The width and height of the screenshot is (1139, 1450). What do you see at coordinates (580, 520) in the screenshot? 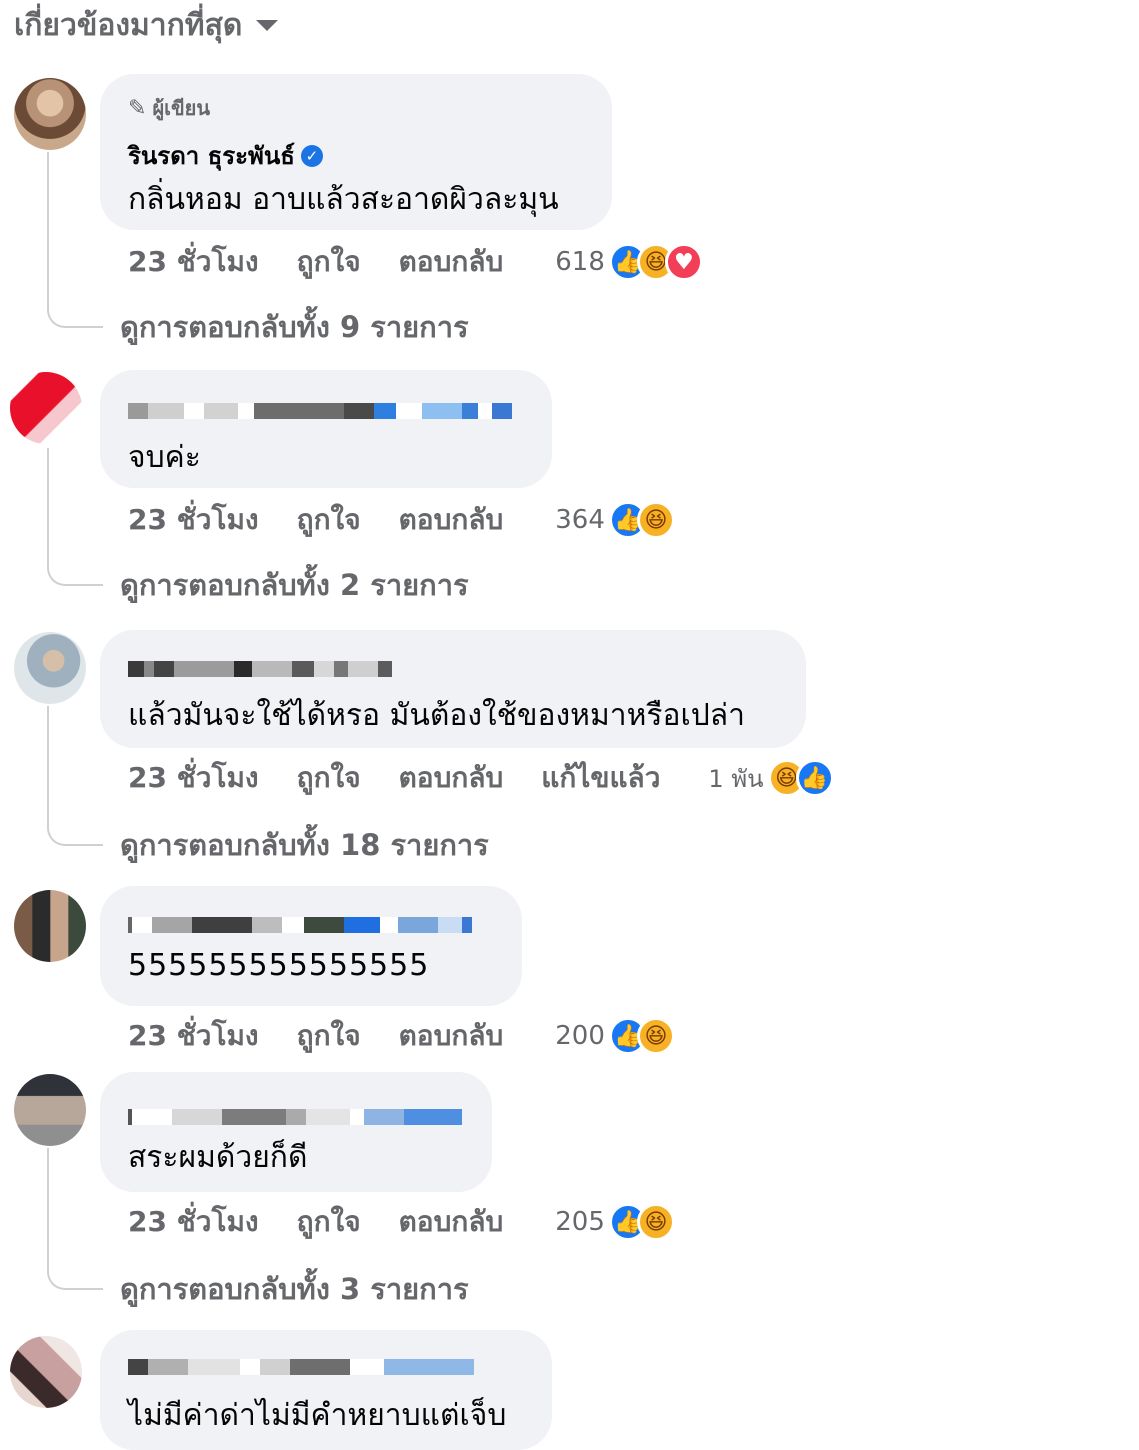
I see `reaction-count: 364` at bounding box center [580, 520].